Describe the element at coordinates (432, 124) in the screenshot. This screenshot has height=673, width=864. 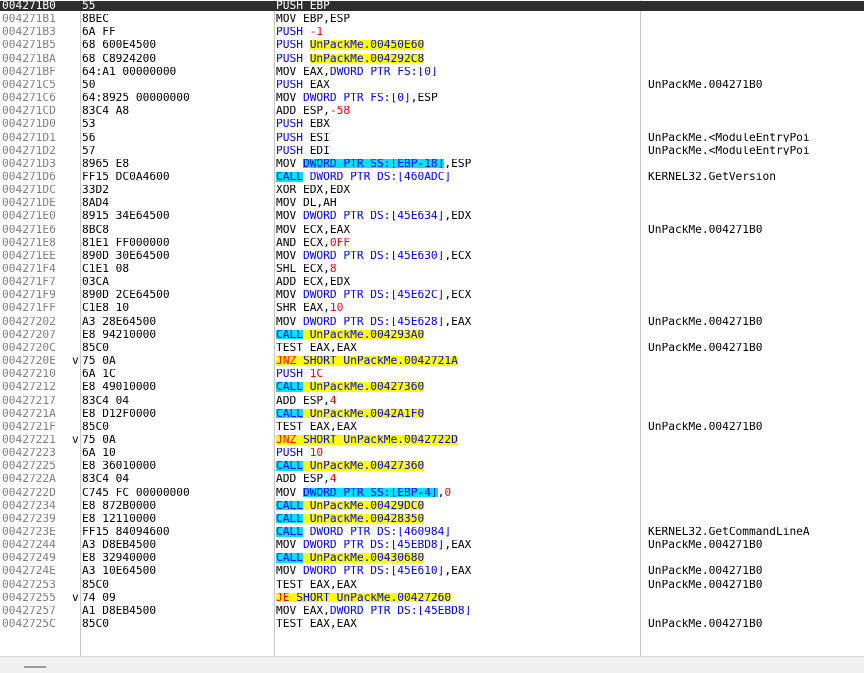
I see `instruction-row: 004271D0 53 PUSH EBX` at that location.